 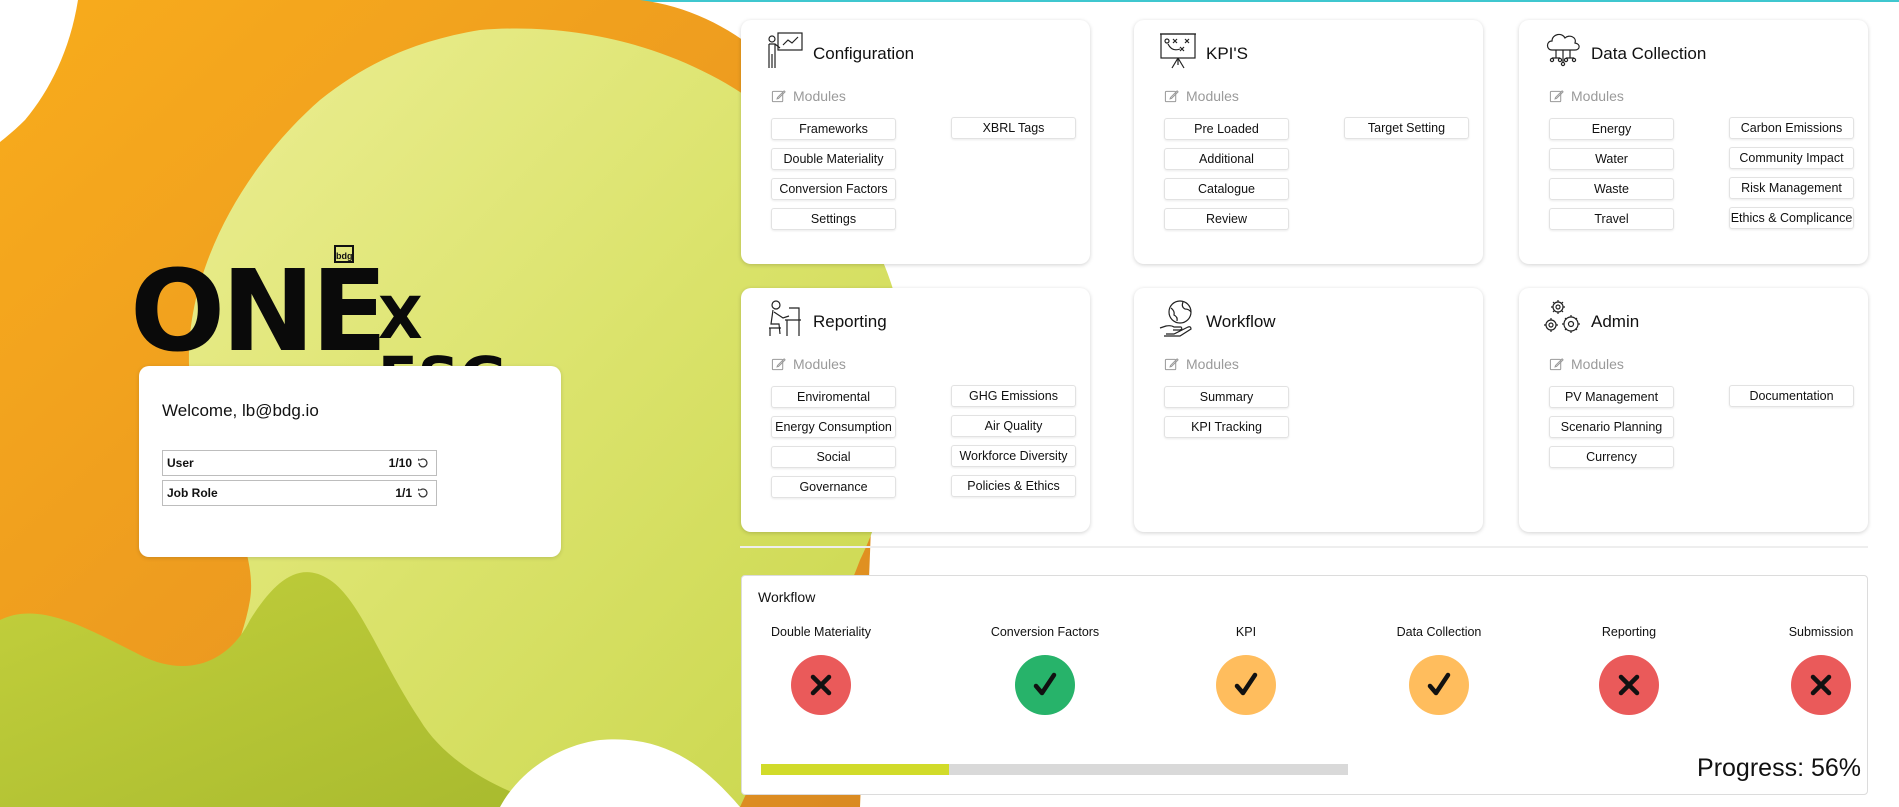 What do you see at coordinates (1611, 397) in the screenshot?
I see `module-pv-management-button: PV Management` at bounding box center [1611, 397].